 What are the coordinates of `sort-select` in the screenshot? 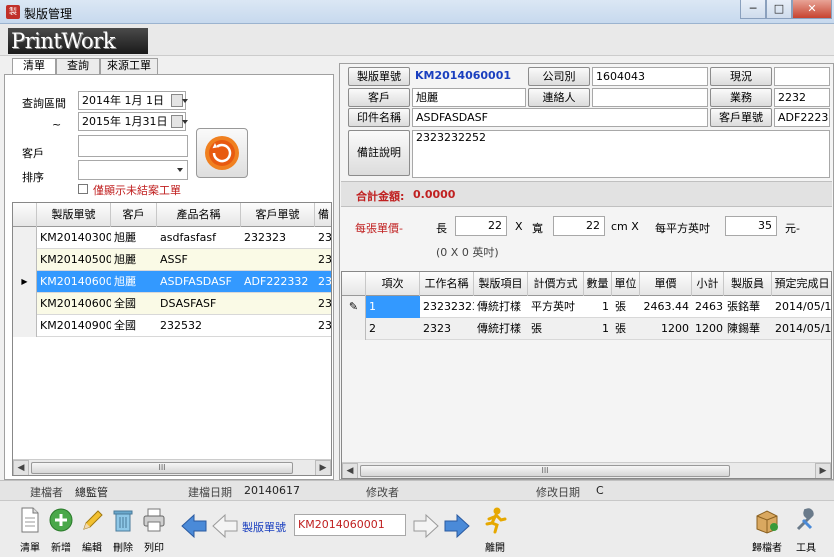 It's located at (133, 170).